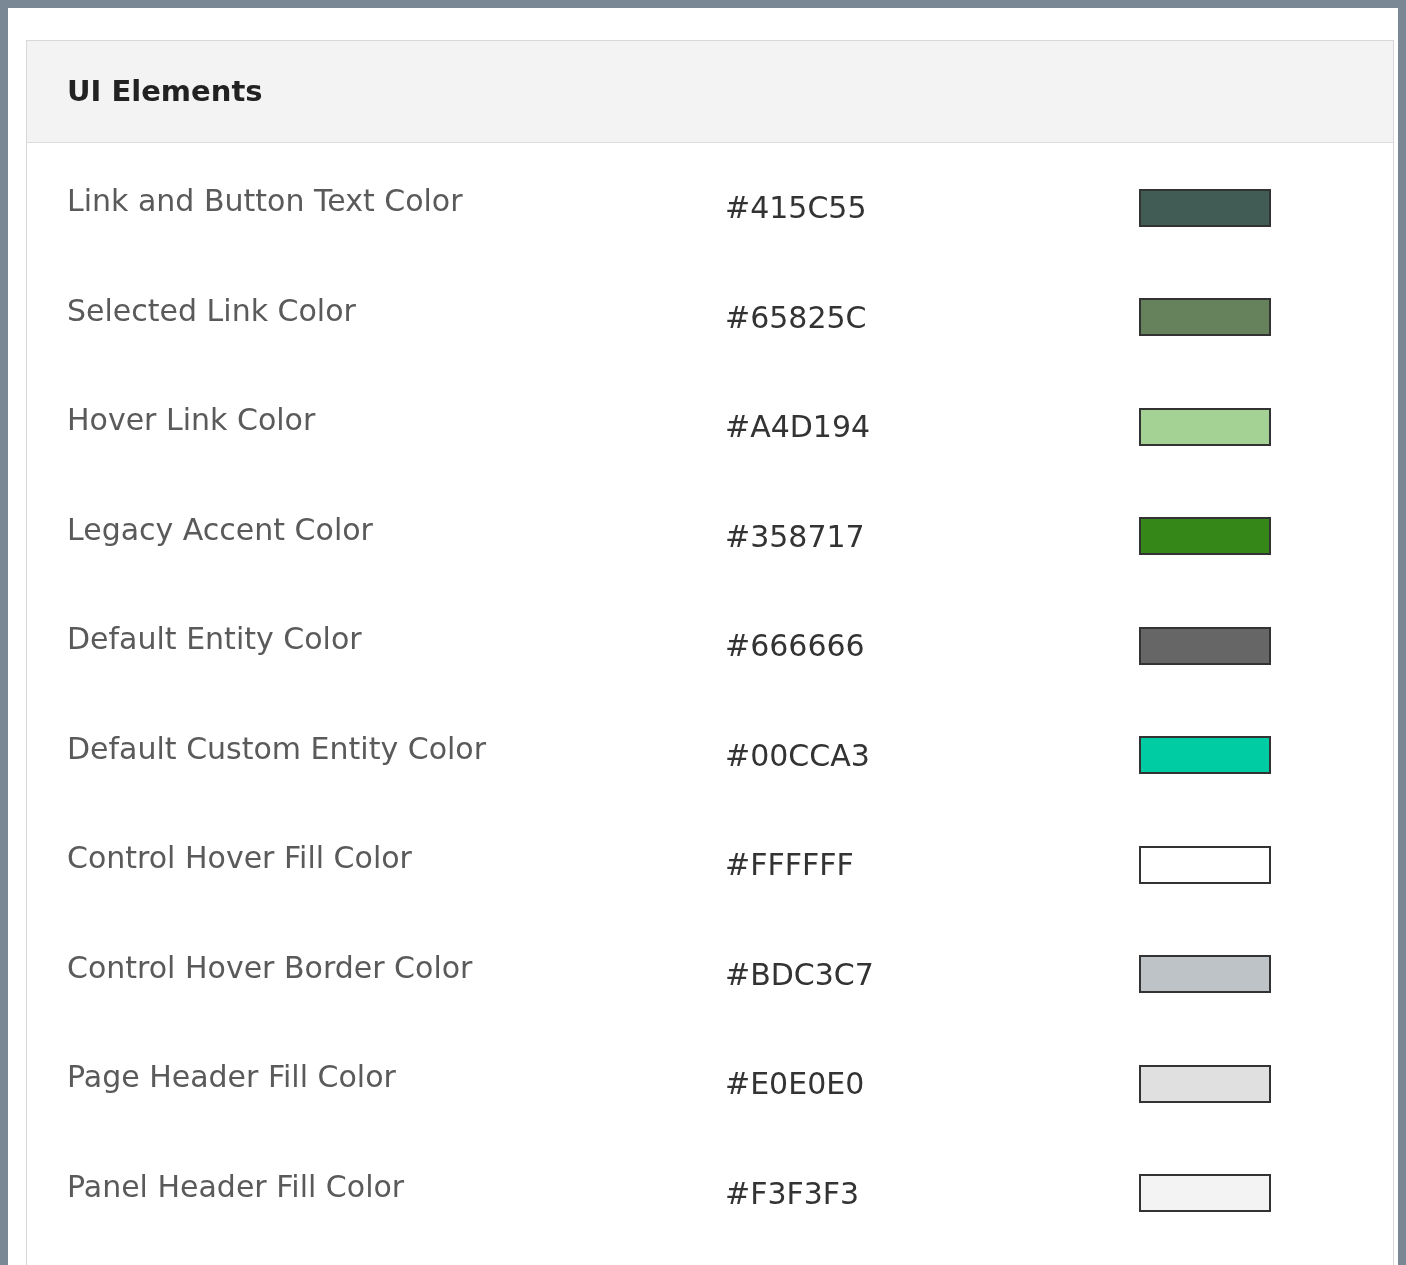 This screenshot has width=1406, height=1265. I want to click on setting-label: Panel Header Fill Color, so click(236, 1186).